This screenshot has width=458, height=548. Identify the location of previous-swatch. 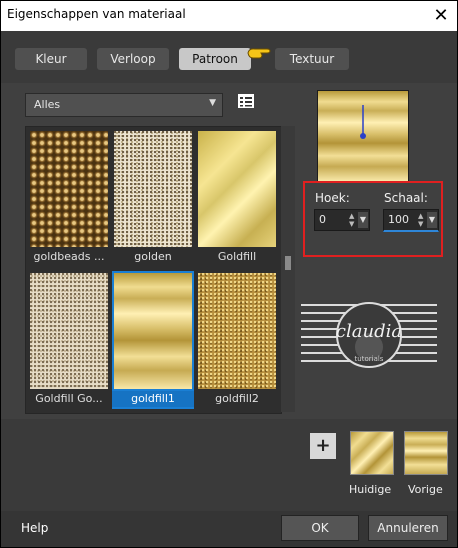
(426, 453).